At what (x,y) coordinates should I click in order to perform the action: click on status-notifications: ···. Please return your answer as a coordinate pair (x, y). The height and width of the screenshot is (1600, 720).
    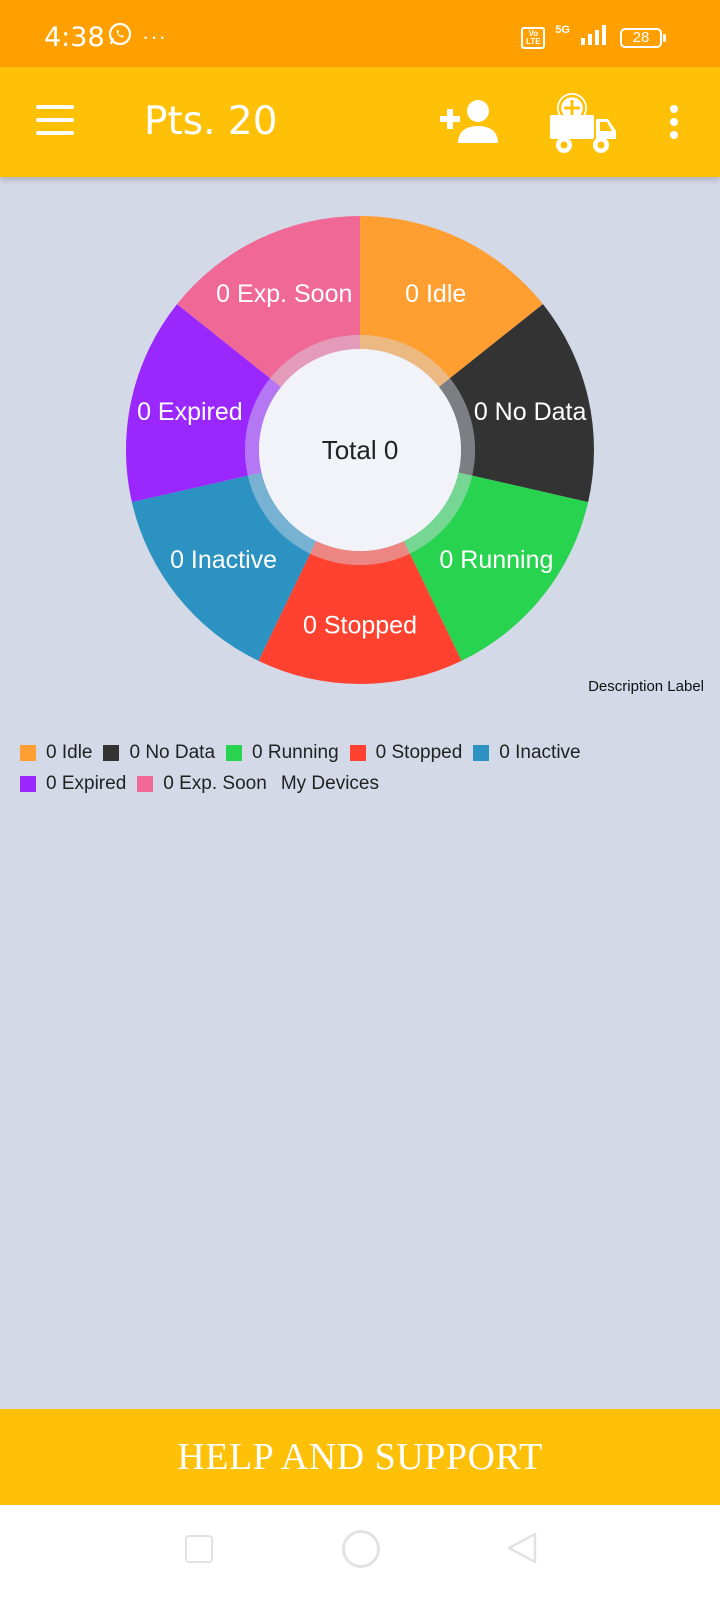
    Looking at the image, I should click on (137, 36).